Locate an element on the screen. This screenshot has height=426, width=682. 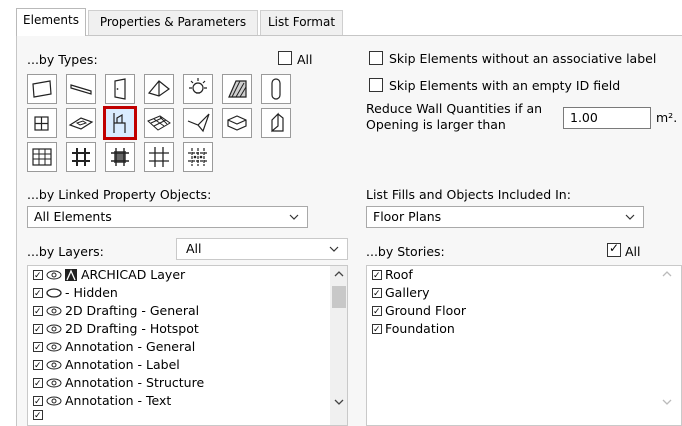
layer-label: 2D Drafting - Hotspot is located at coordinates (132, 328).